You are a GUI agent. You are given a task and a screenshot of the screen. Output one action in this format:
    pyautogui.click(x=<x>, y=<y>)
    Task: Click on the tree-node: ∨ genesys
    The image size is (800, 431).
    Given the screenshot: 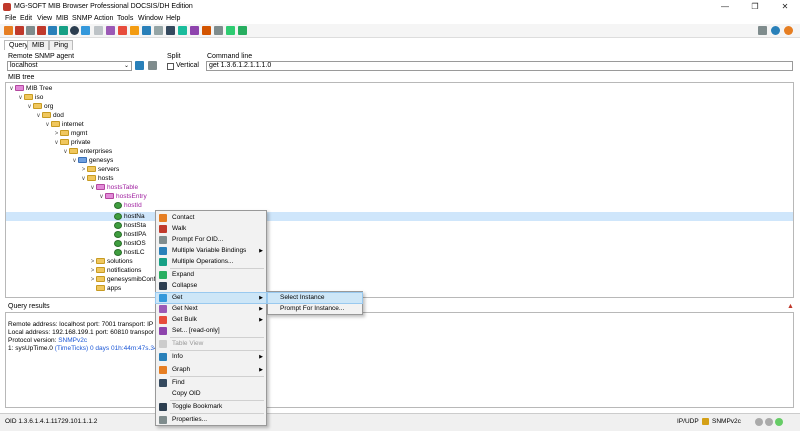 What is the action you would take?
    pyautogui.click(x=92, y=160)
    